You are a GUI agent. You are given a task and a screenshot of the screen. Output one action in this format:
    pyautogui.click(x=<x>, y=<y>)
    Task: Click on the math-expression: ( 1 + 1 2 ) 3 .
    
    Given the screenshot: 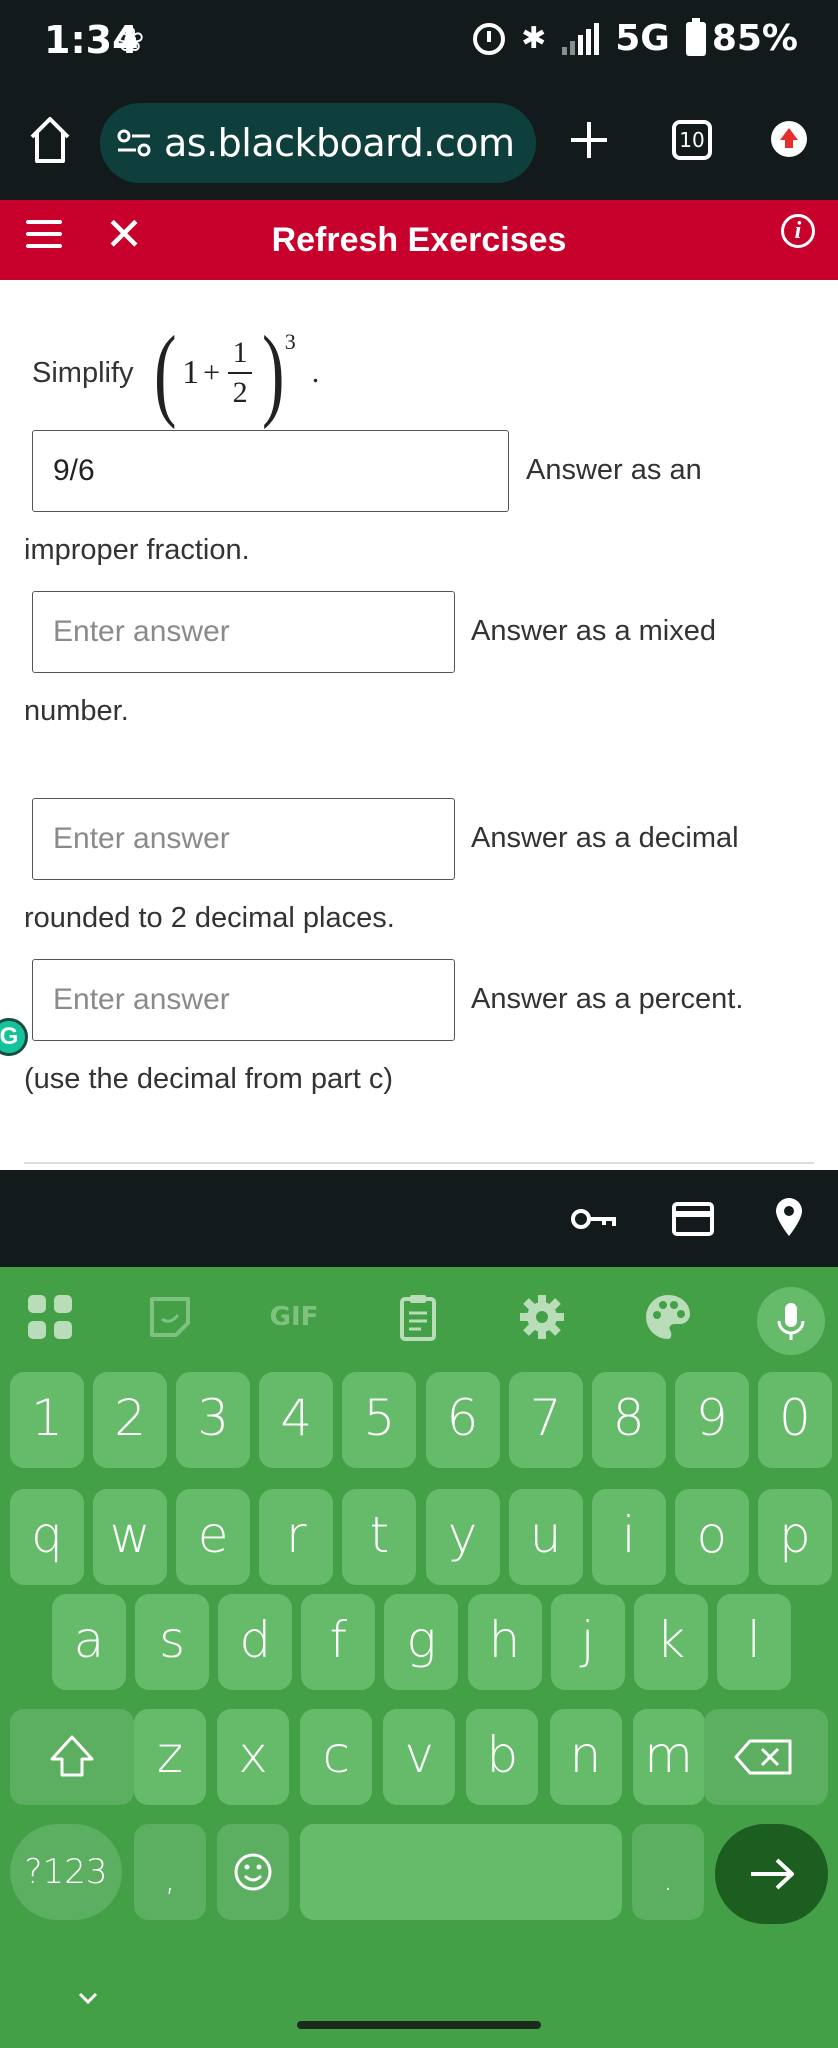 What is the action you would take?
    pyautogui.click(x=234, y=373)
    